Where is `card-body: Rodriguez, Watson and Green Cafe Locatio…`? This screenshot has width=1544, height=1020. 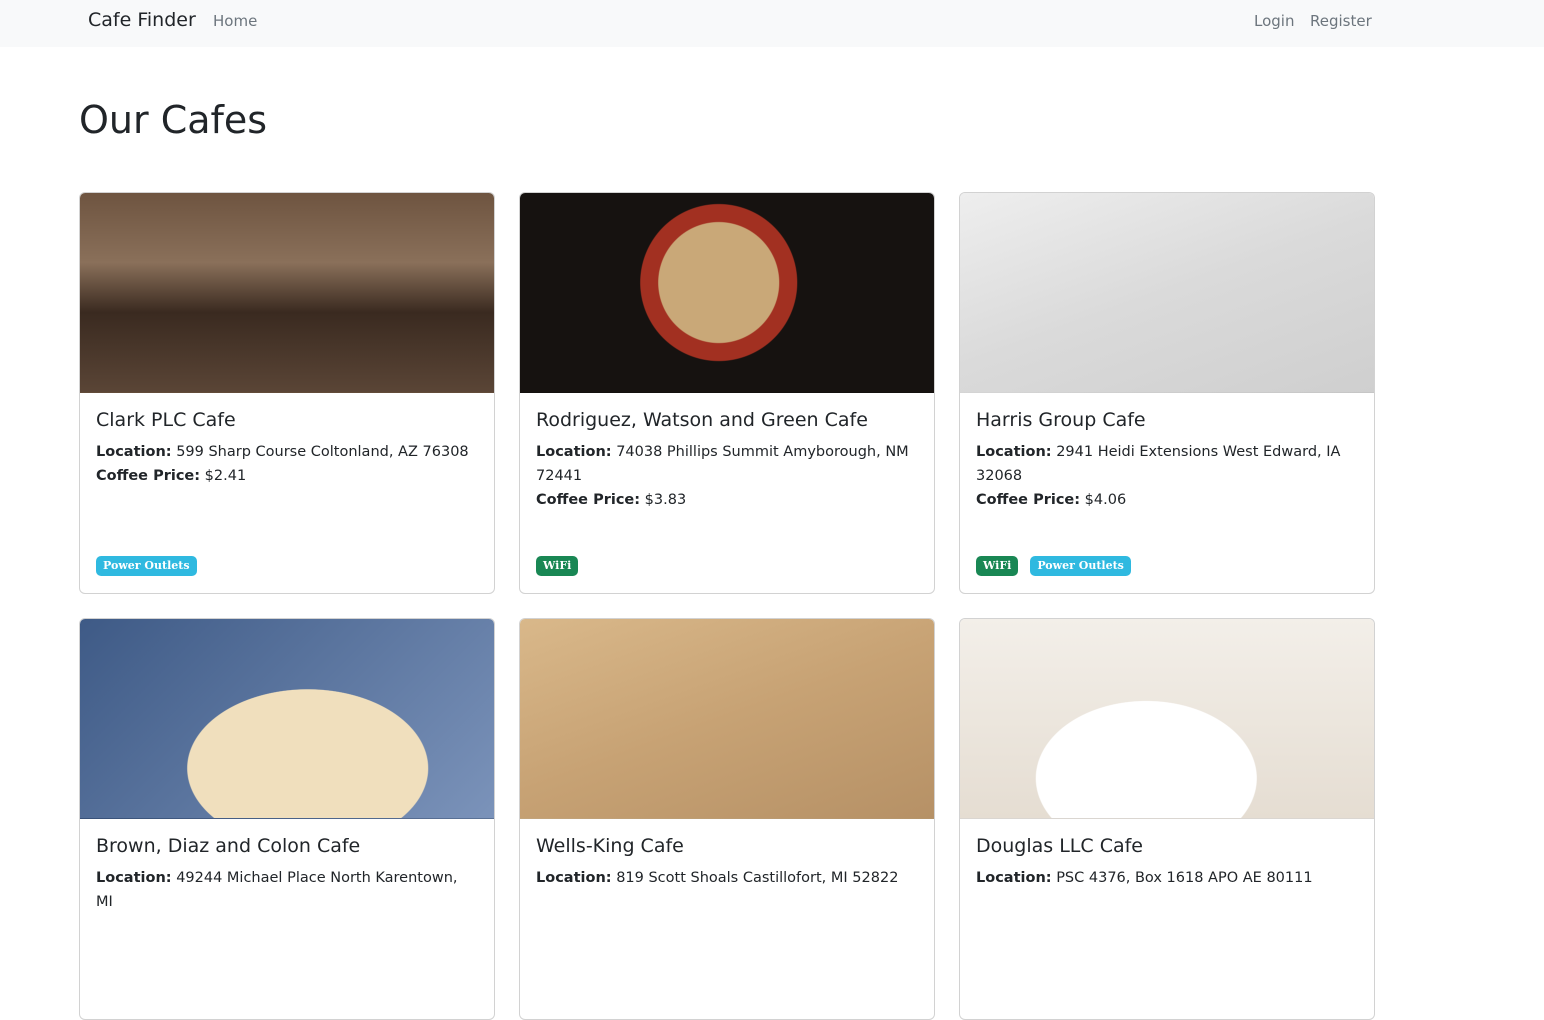 card-body: Rodriguez, Watson and Green Cafe Locatio… is located at coordinates (727, 460).